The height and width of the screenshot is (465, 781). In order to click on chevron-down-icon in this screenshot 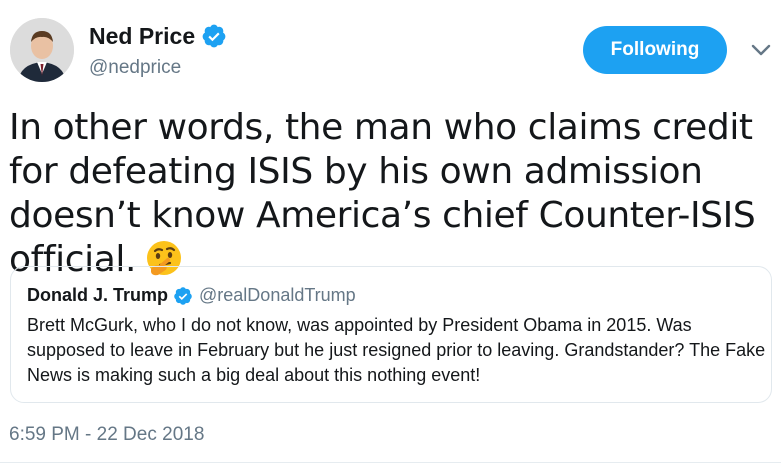, I will do `click(761, 50)`.